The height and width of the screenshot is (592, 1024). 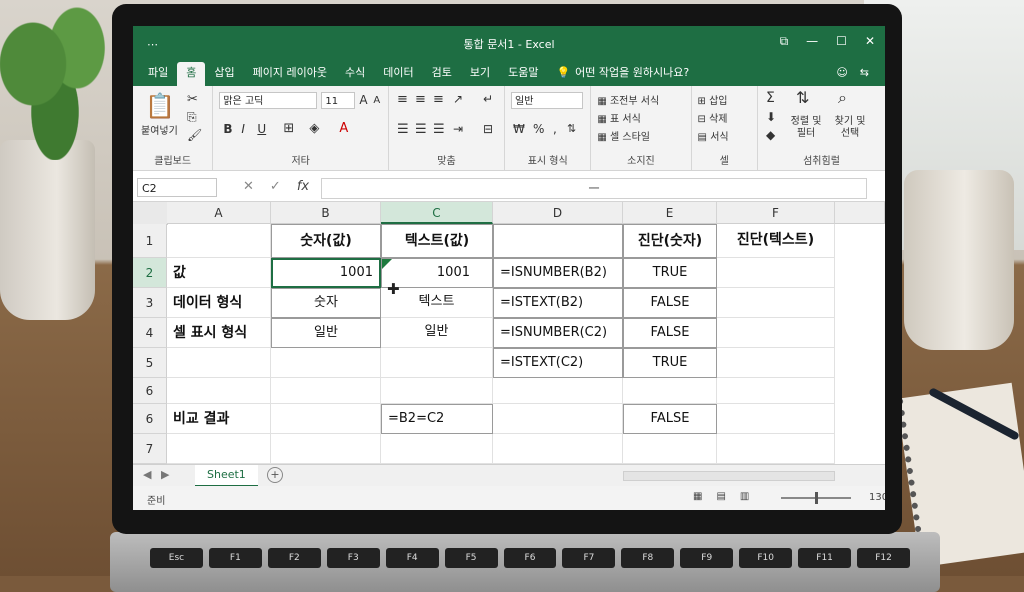 I want to click on tab-insert: 삽입, so click(x=224, y=74).